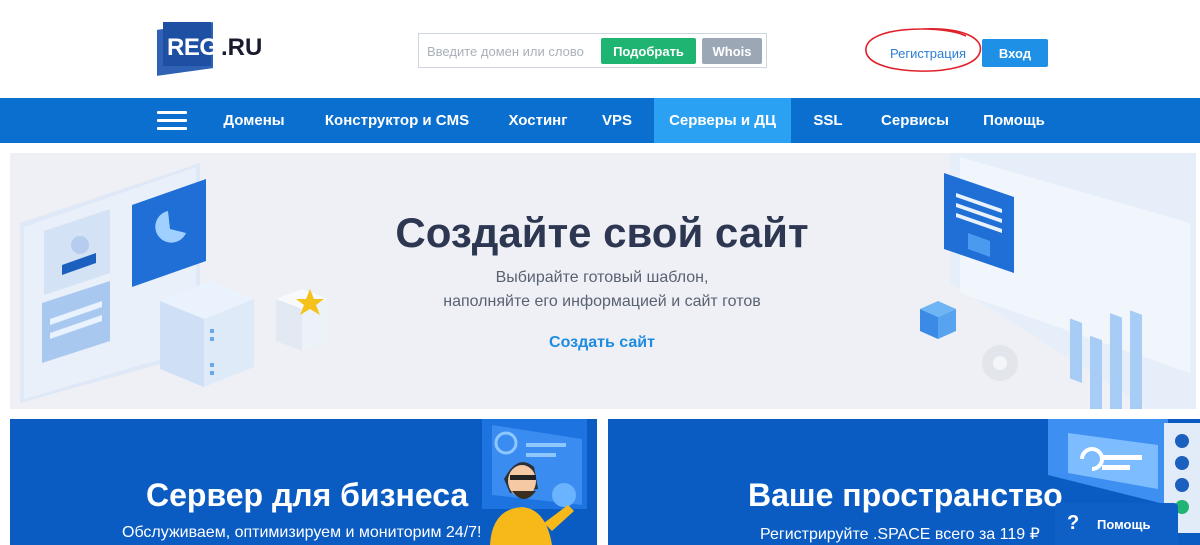  What do you see at coordinates (928, 53) in the screenshot?
I see `registration-link: Регистрация` at bounding box center [928, 53].